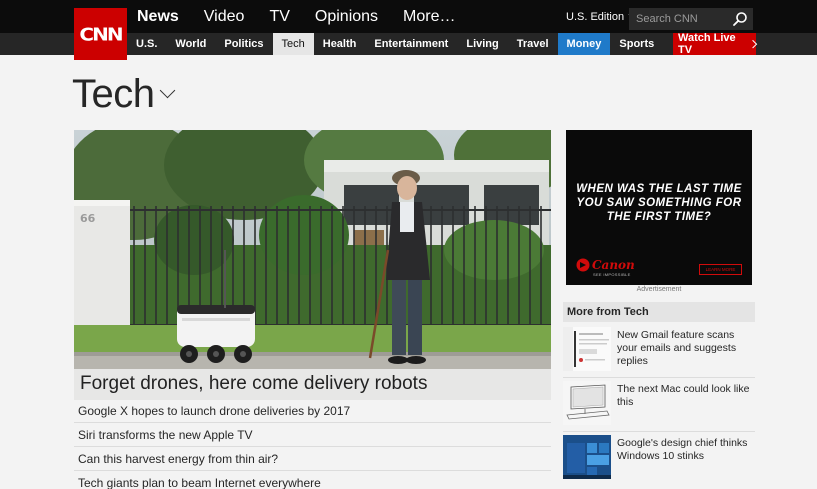  What do you see at coordinates (584, 44) in the screenshot?
I see `section-money: Money` at bounding box center [584, 44].